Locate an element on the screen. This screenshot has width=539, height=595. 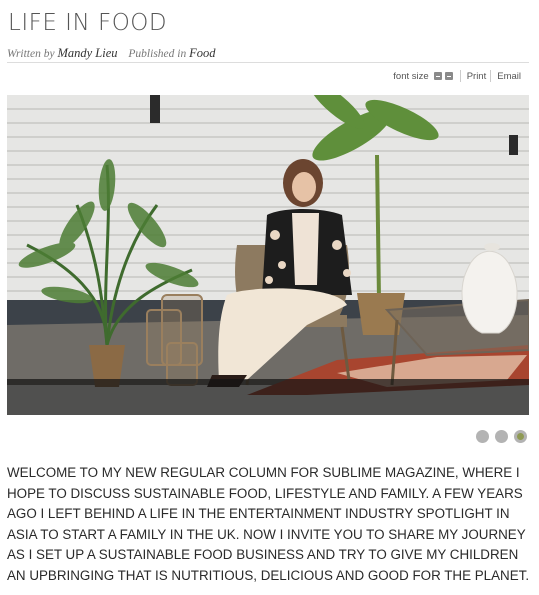
article-tools: font size Print Email is located at coordinates (457, 76).